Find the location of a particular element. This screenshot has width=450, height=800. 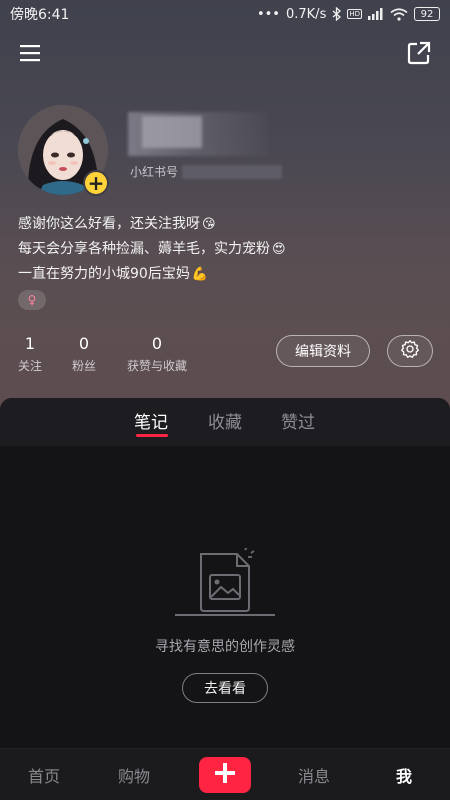

empty-note-icon is located at coordinates (225, 582).